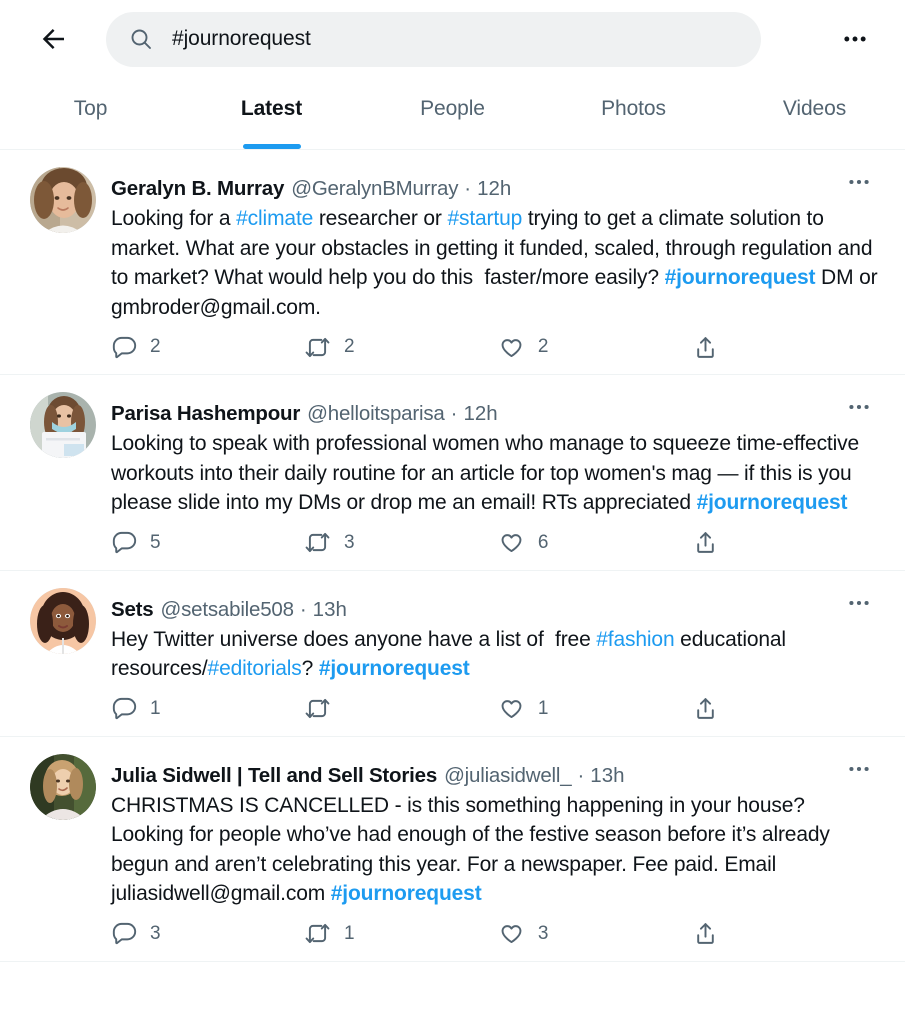  What do you see at coordinates (508, 776) in the screenshot?
I see `tweet-author-handle: @juliasidwell_` at bounding box center [508, 776].